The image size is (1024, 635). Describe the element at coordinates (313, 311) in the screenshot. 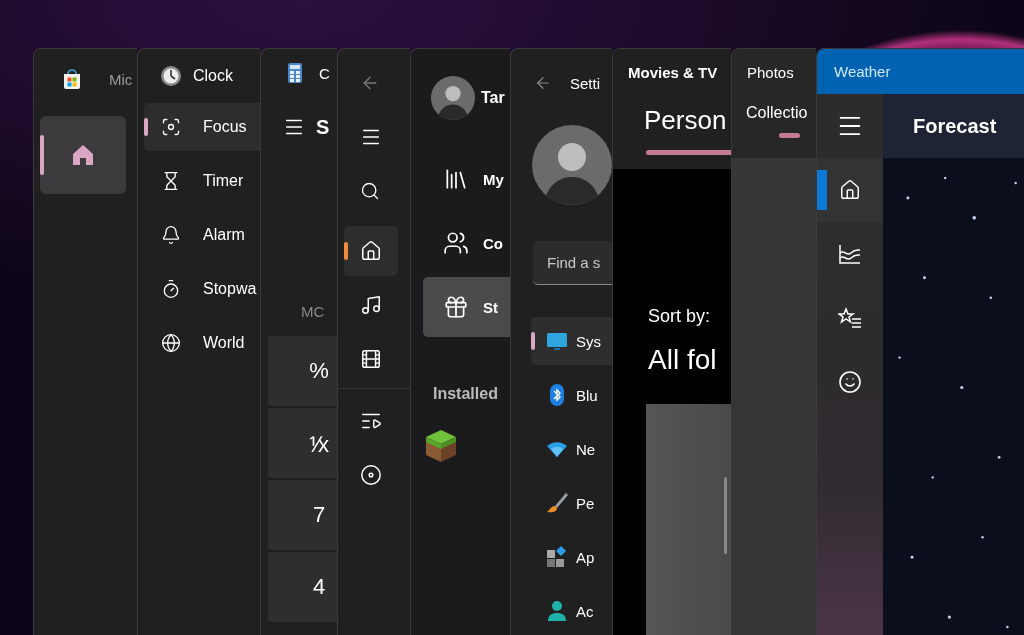

I see `memory-clear-button: MC` at that location.